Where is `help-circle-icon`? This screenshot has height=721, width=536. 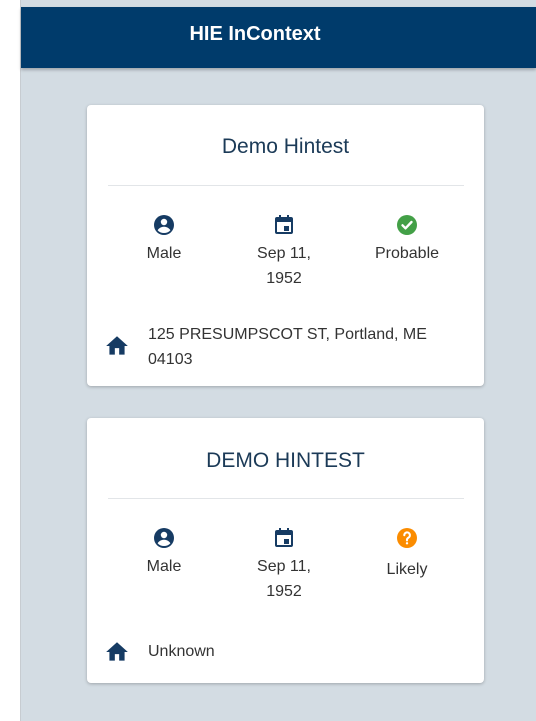 help-circle-icon is located at coordinates (407, 538).